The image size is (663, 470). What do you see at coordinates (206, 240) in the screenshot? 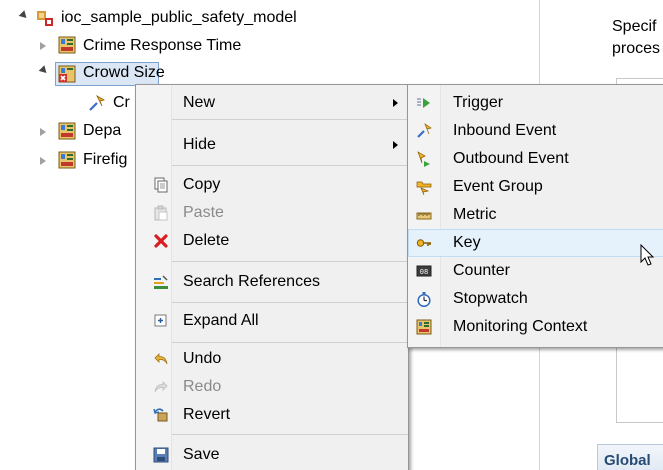
I see `menu-item-label: Delete` at bounding box center [206, 240].